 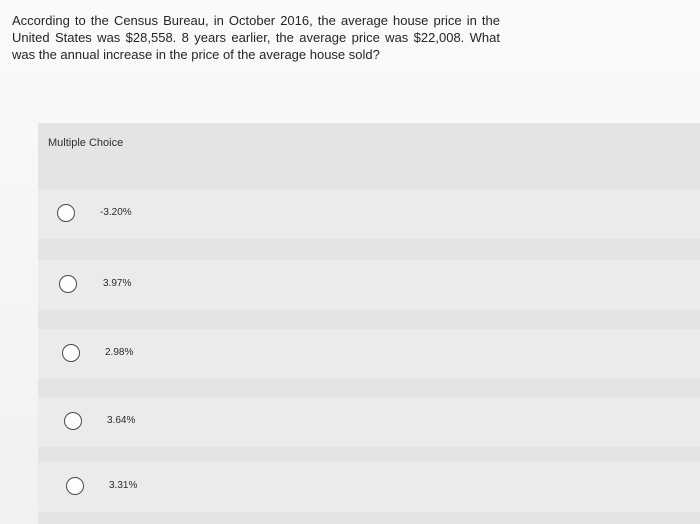 I want to click on choice-label: 3.31%, so click(x=123, y=485).